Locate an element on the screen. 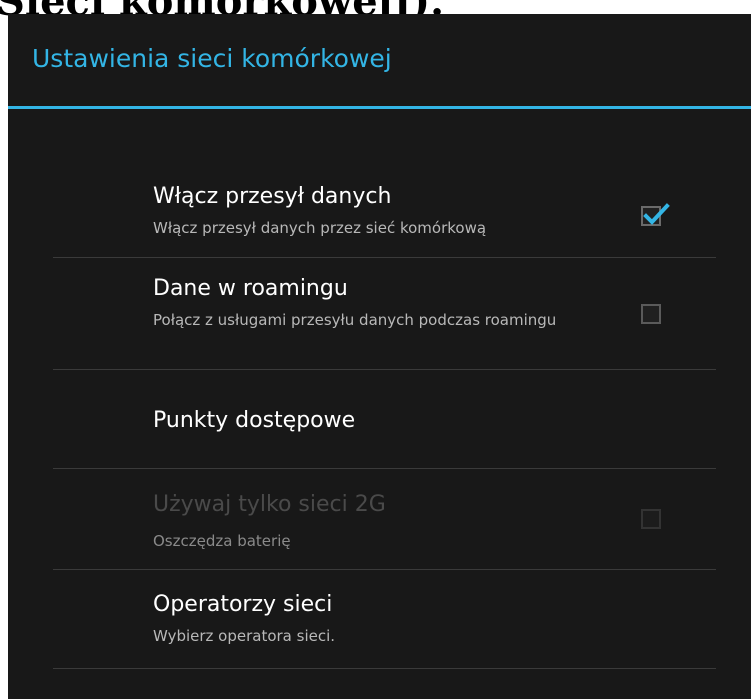  setting-title: Używaj tylko sieci 2G is located at coordinates (269, 504).